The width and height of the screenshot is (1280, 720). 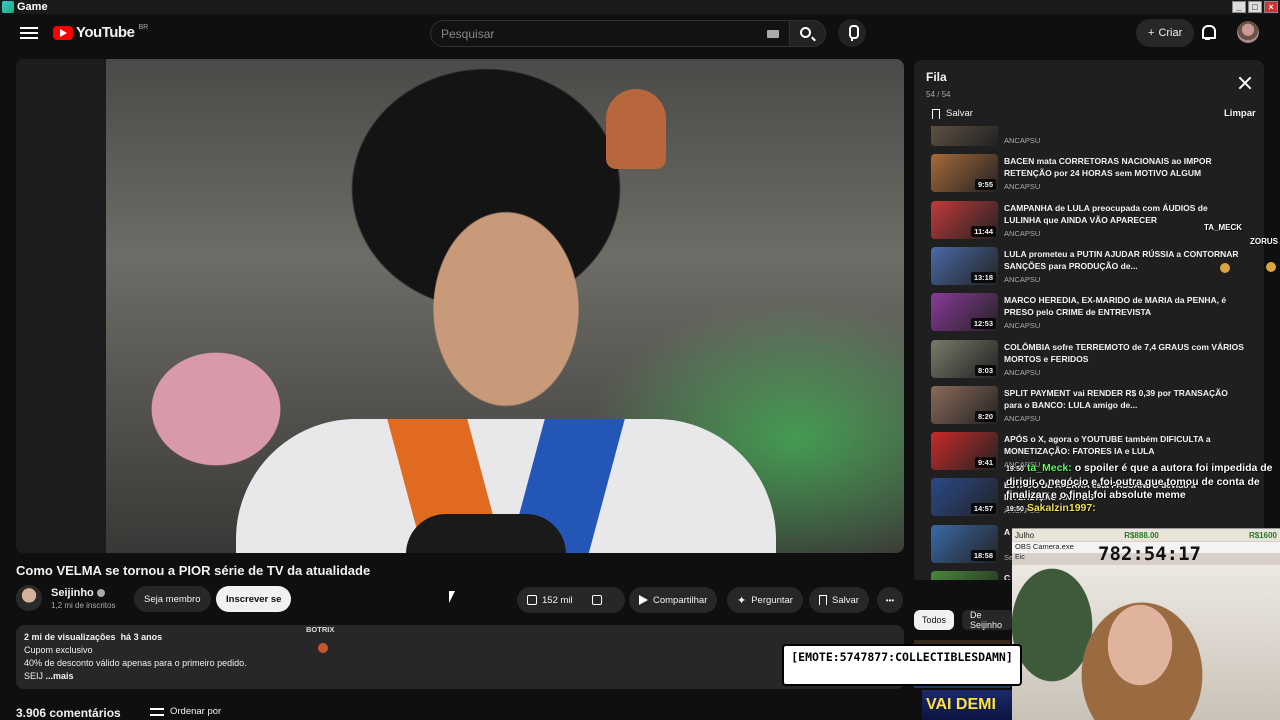 I want to click on goal-current: R$888.00, so click(x=1141, y=535).